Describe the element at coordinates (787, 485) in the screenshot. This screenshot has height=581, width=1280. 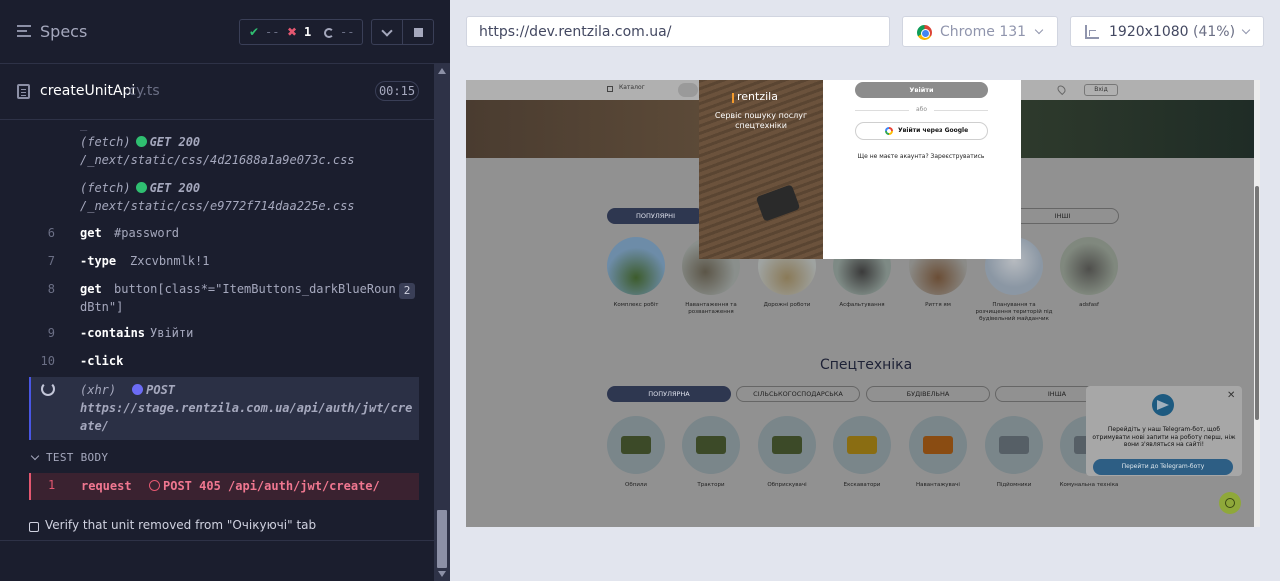
I see `machine-caption: Обприскувачі` at that location.